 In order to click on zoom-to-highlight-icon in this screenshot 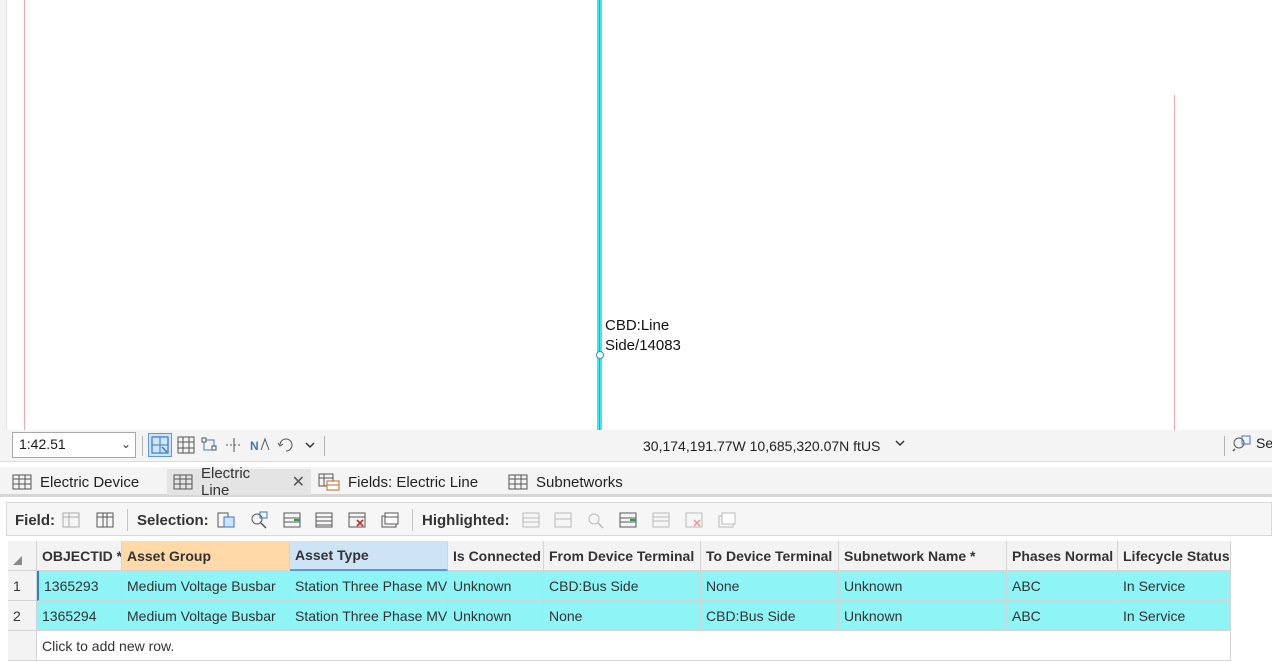, I will do `click(596, 520)`.